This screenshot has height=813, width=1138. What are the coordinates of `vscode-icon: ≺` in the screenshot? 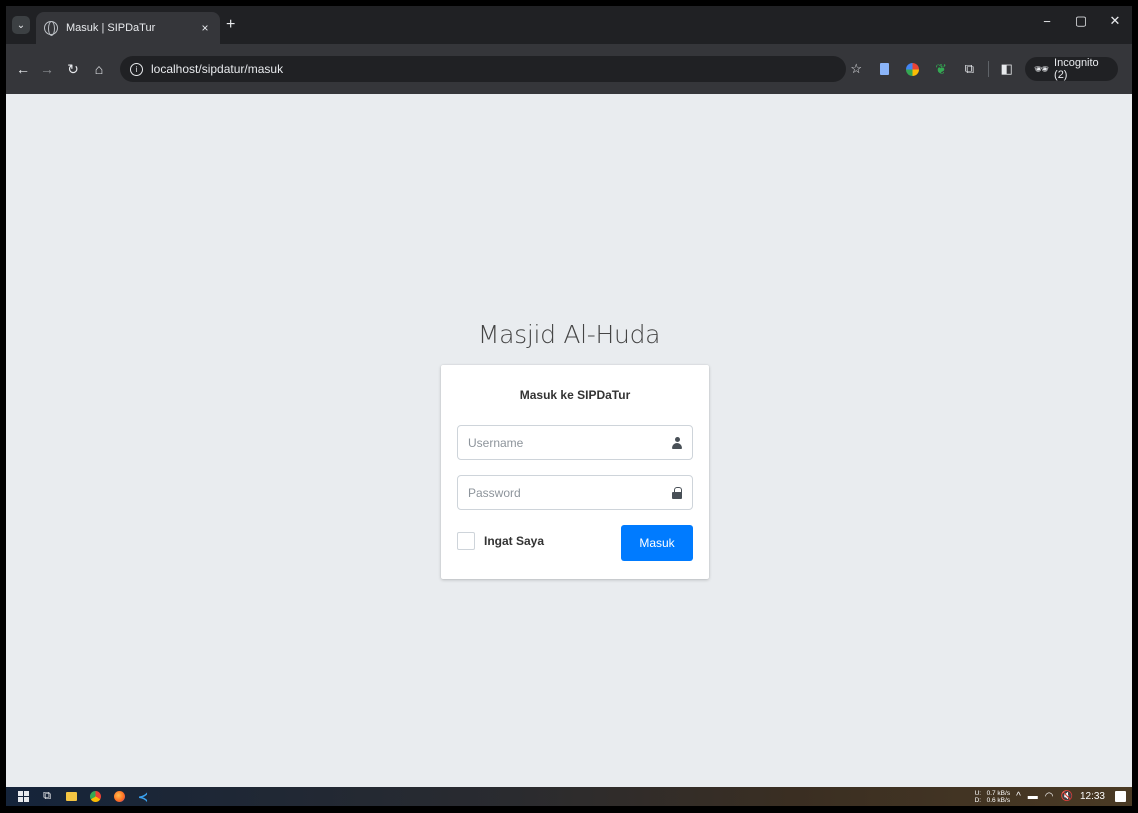 It's located at (143, 797).